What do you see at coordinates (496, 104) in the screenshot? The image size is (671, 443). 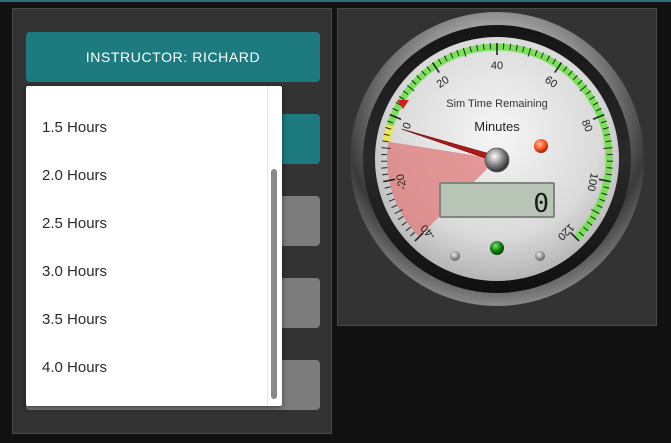 I see `gauge-title: Sim Time Remaining` at bounding box center [496, 104].